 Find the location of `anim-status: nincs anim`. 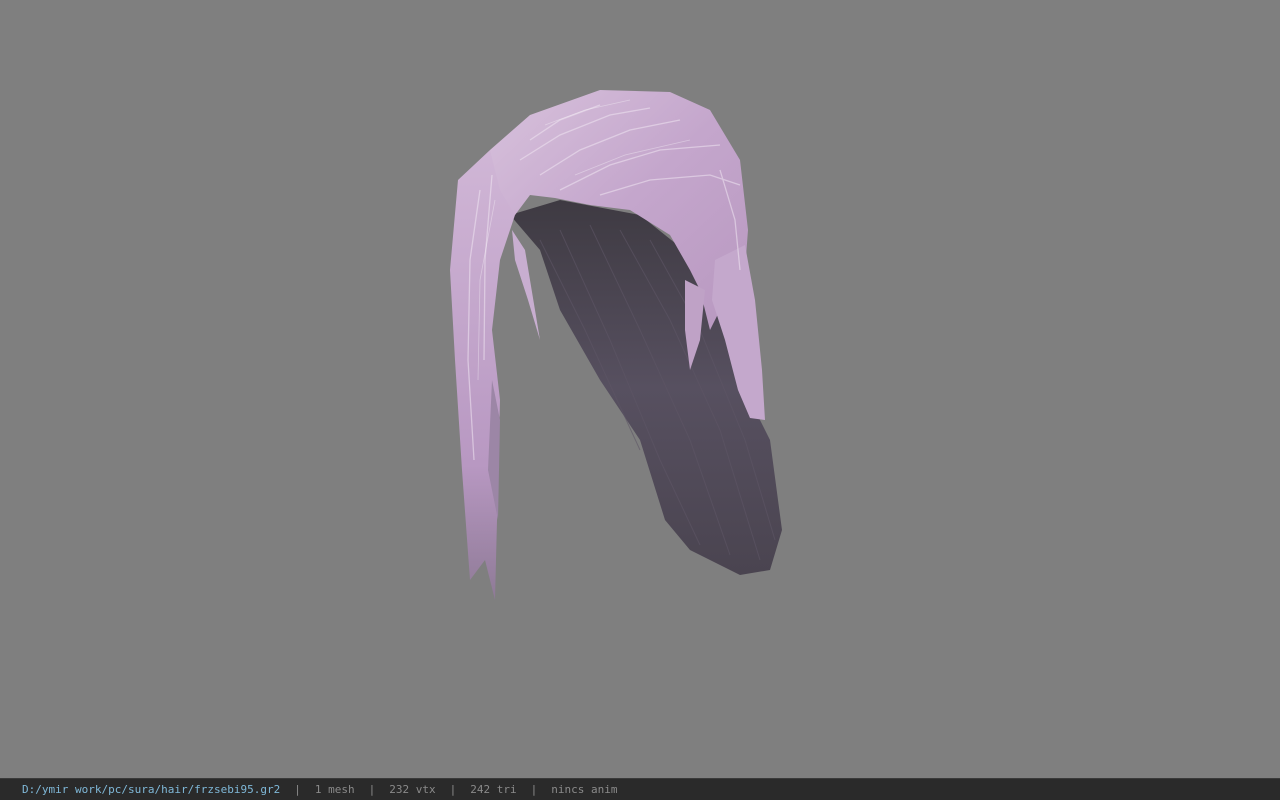

anim-status: nincs anim is located at coordinates (584, 789).